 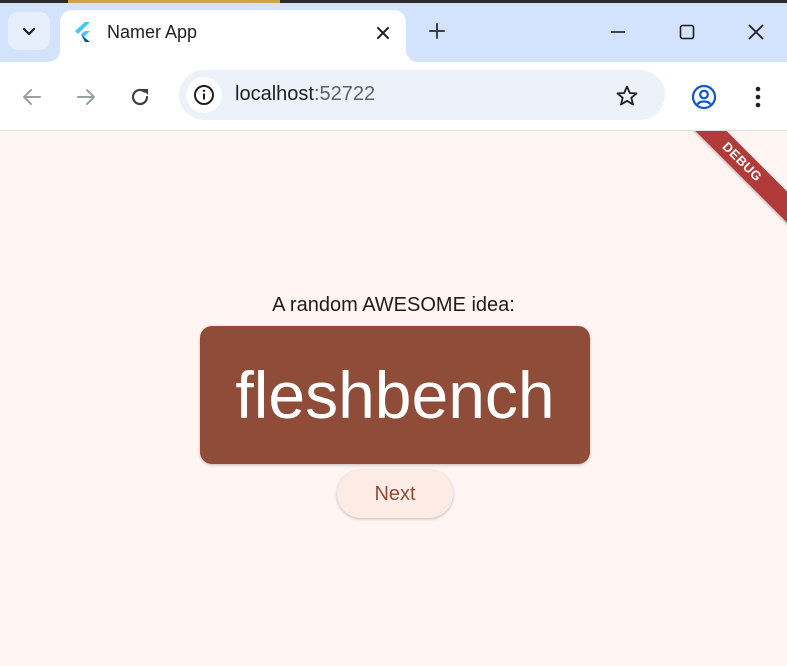 What do you see at coordinates (82, 32) in the screenshot?
I see `flutter-favicon-icon` at bounding box center [82, 32].